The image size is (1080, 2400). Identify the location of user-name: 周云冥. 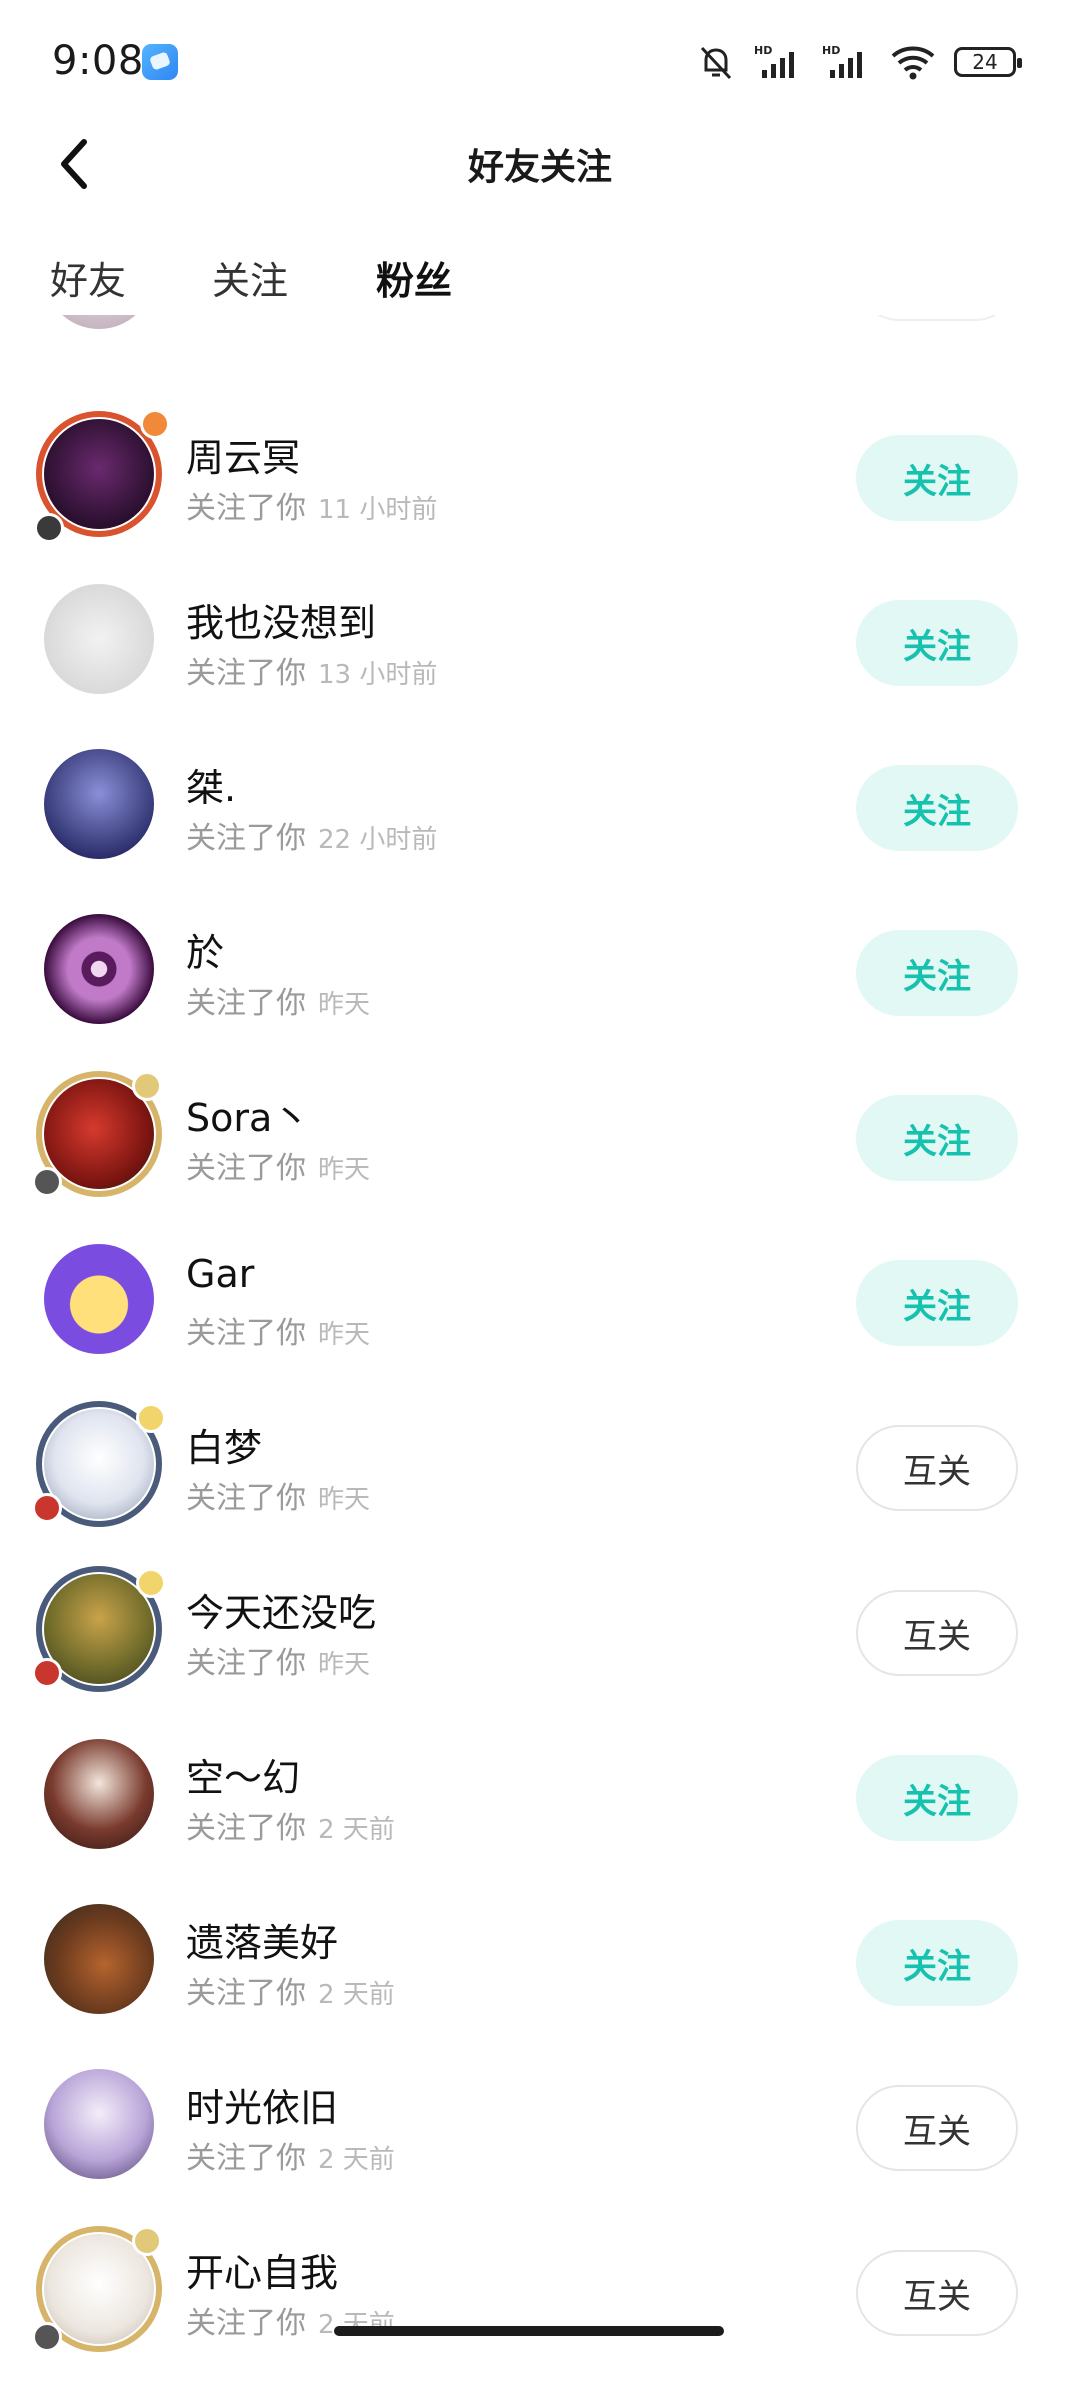
(243, 458).